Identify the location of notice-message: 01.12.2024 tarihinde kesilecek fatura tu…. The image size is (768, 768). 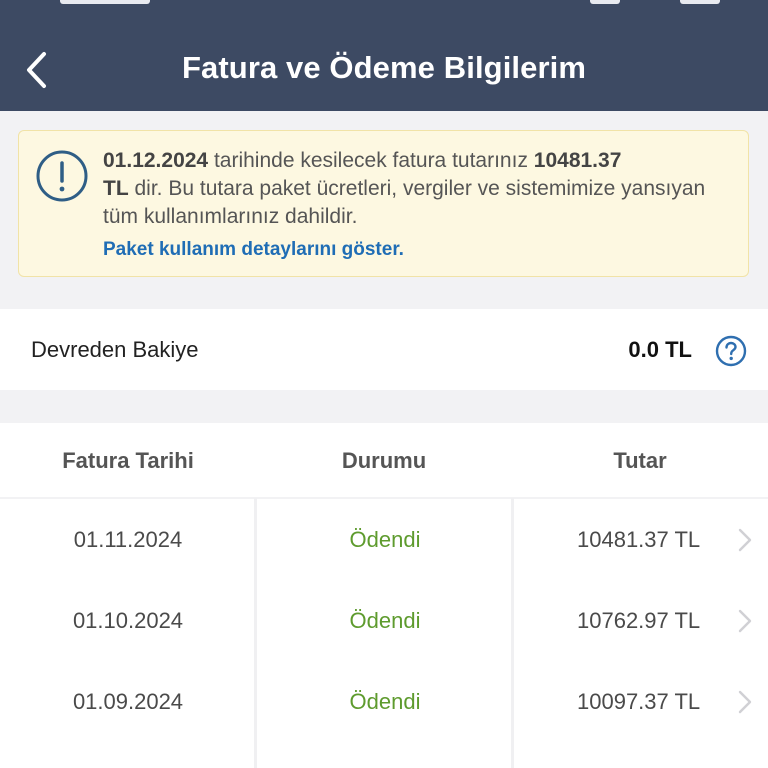
(418, 189).